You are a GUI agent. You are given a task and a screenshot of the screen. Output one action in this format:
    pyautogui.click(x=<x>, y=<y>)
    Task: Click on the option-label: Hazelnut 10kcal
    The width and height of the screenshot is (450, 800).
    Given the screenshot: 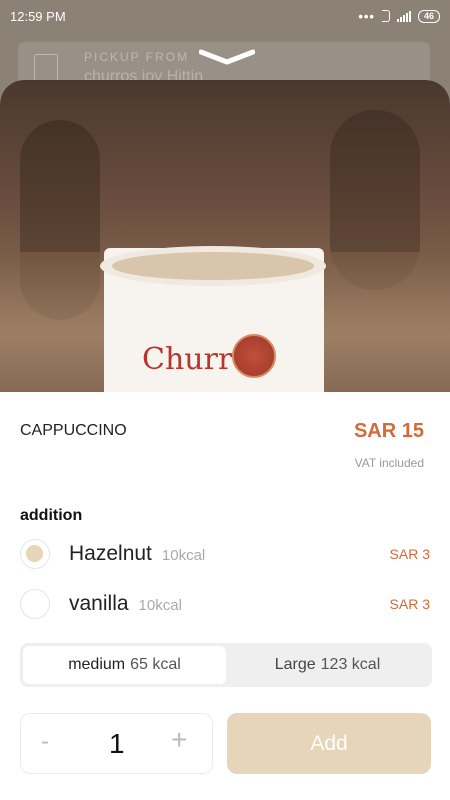 What is the action you would take?
    pyautogui.click(x=137, y=554)
    